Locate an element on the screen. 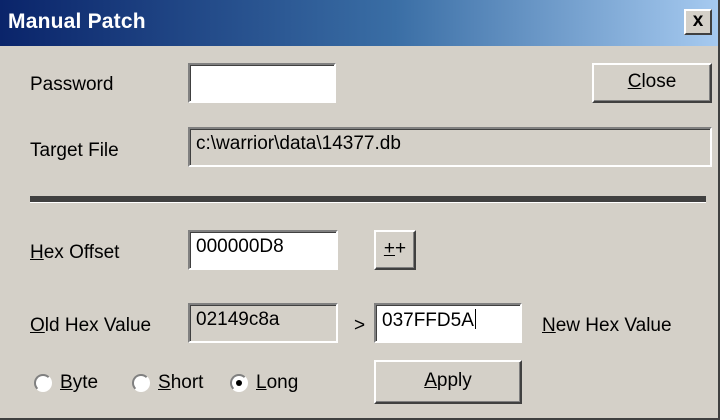 The height and width of the screenshot is (420, 720). close-button: Close is located at coordinates (652, 83).